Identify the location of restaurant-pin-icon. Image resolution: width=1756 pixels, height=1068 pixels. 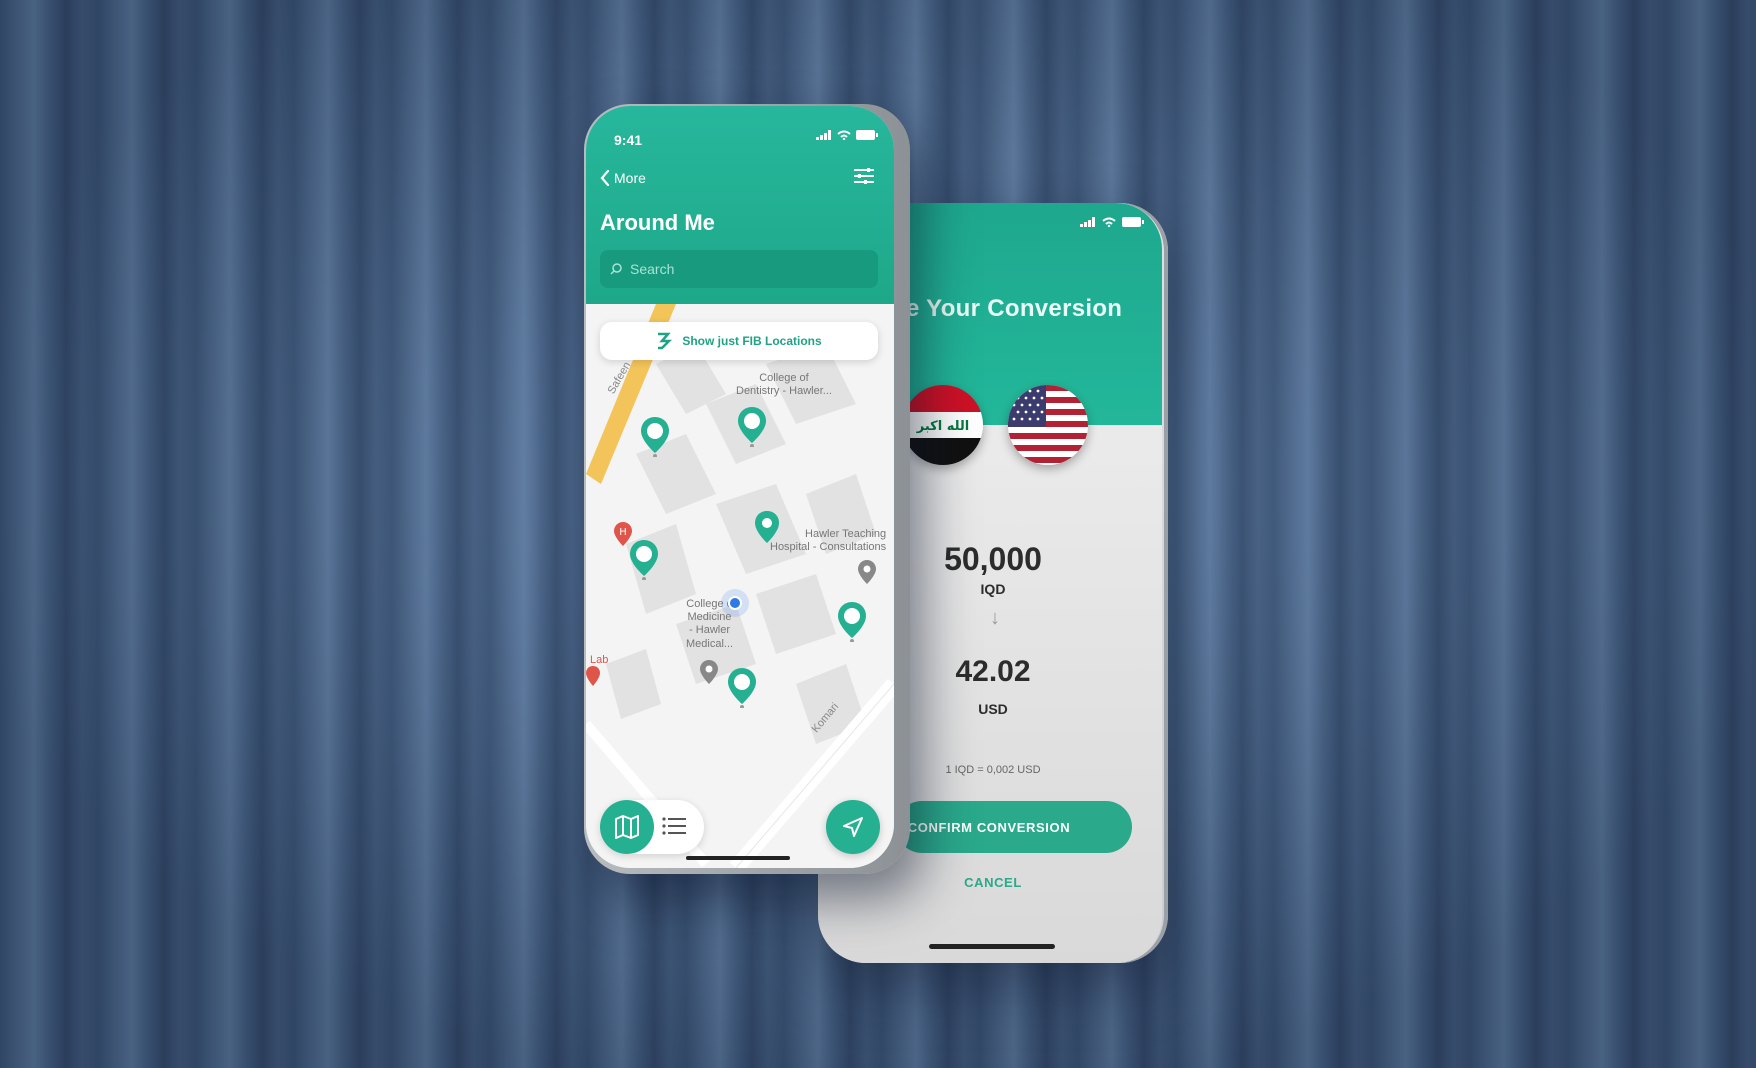
(852, 622).